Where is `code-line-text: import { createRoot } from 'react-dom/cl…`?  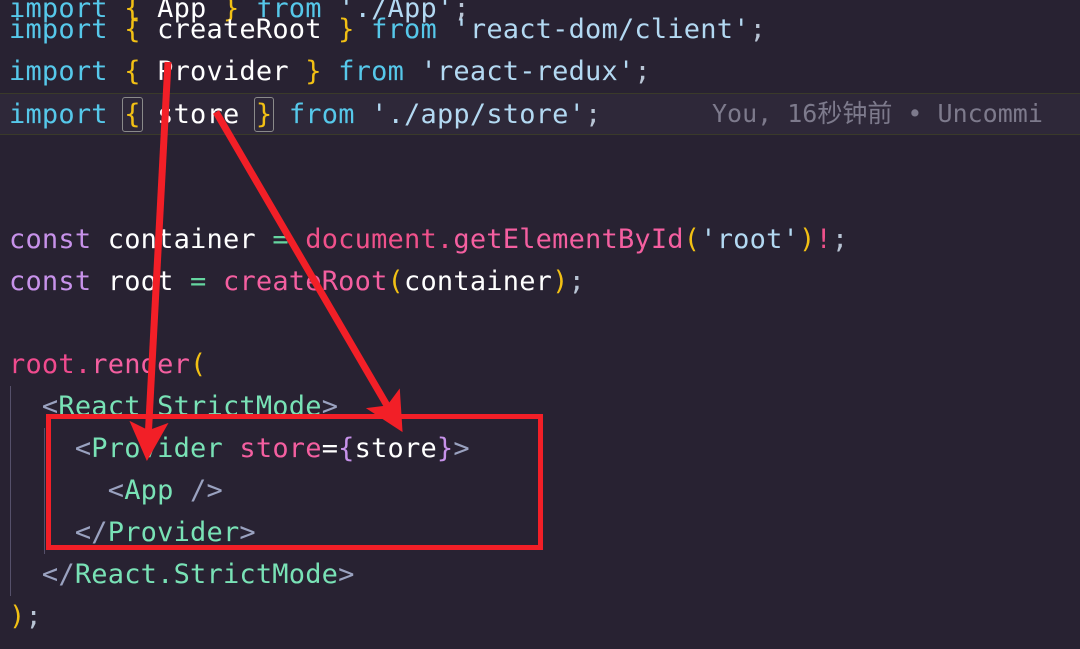
code-line-text: import { createRoot } from 'react-dom/cl… is located at coordinates (383, 30).